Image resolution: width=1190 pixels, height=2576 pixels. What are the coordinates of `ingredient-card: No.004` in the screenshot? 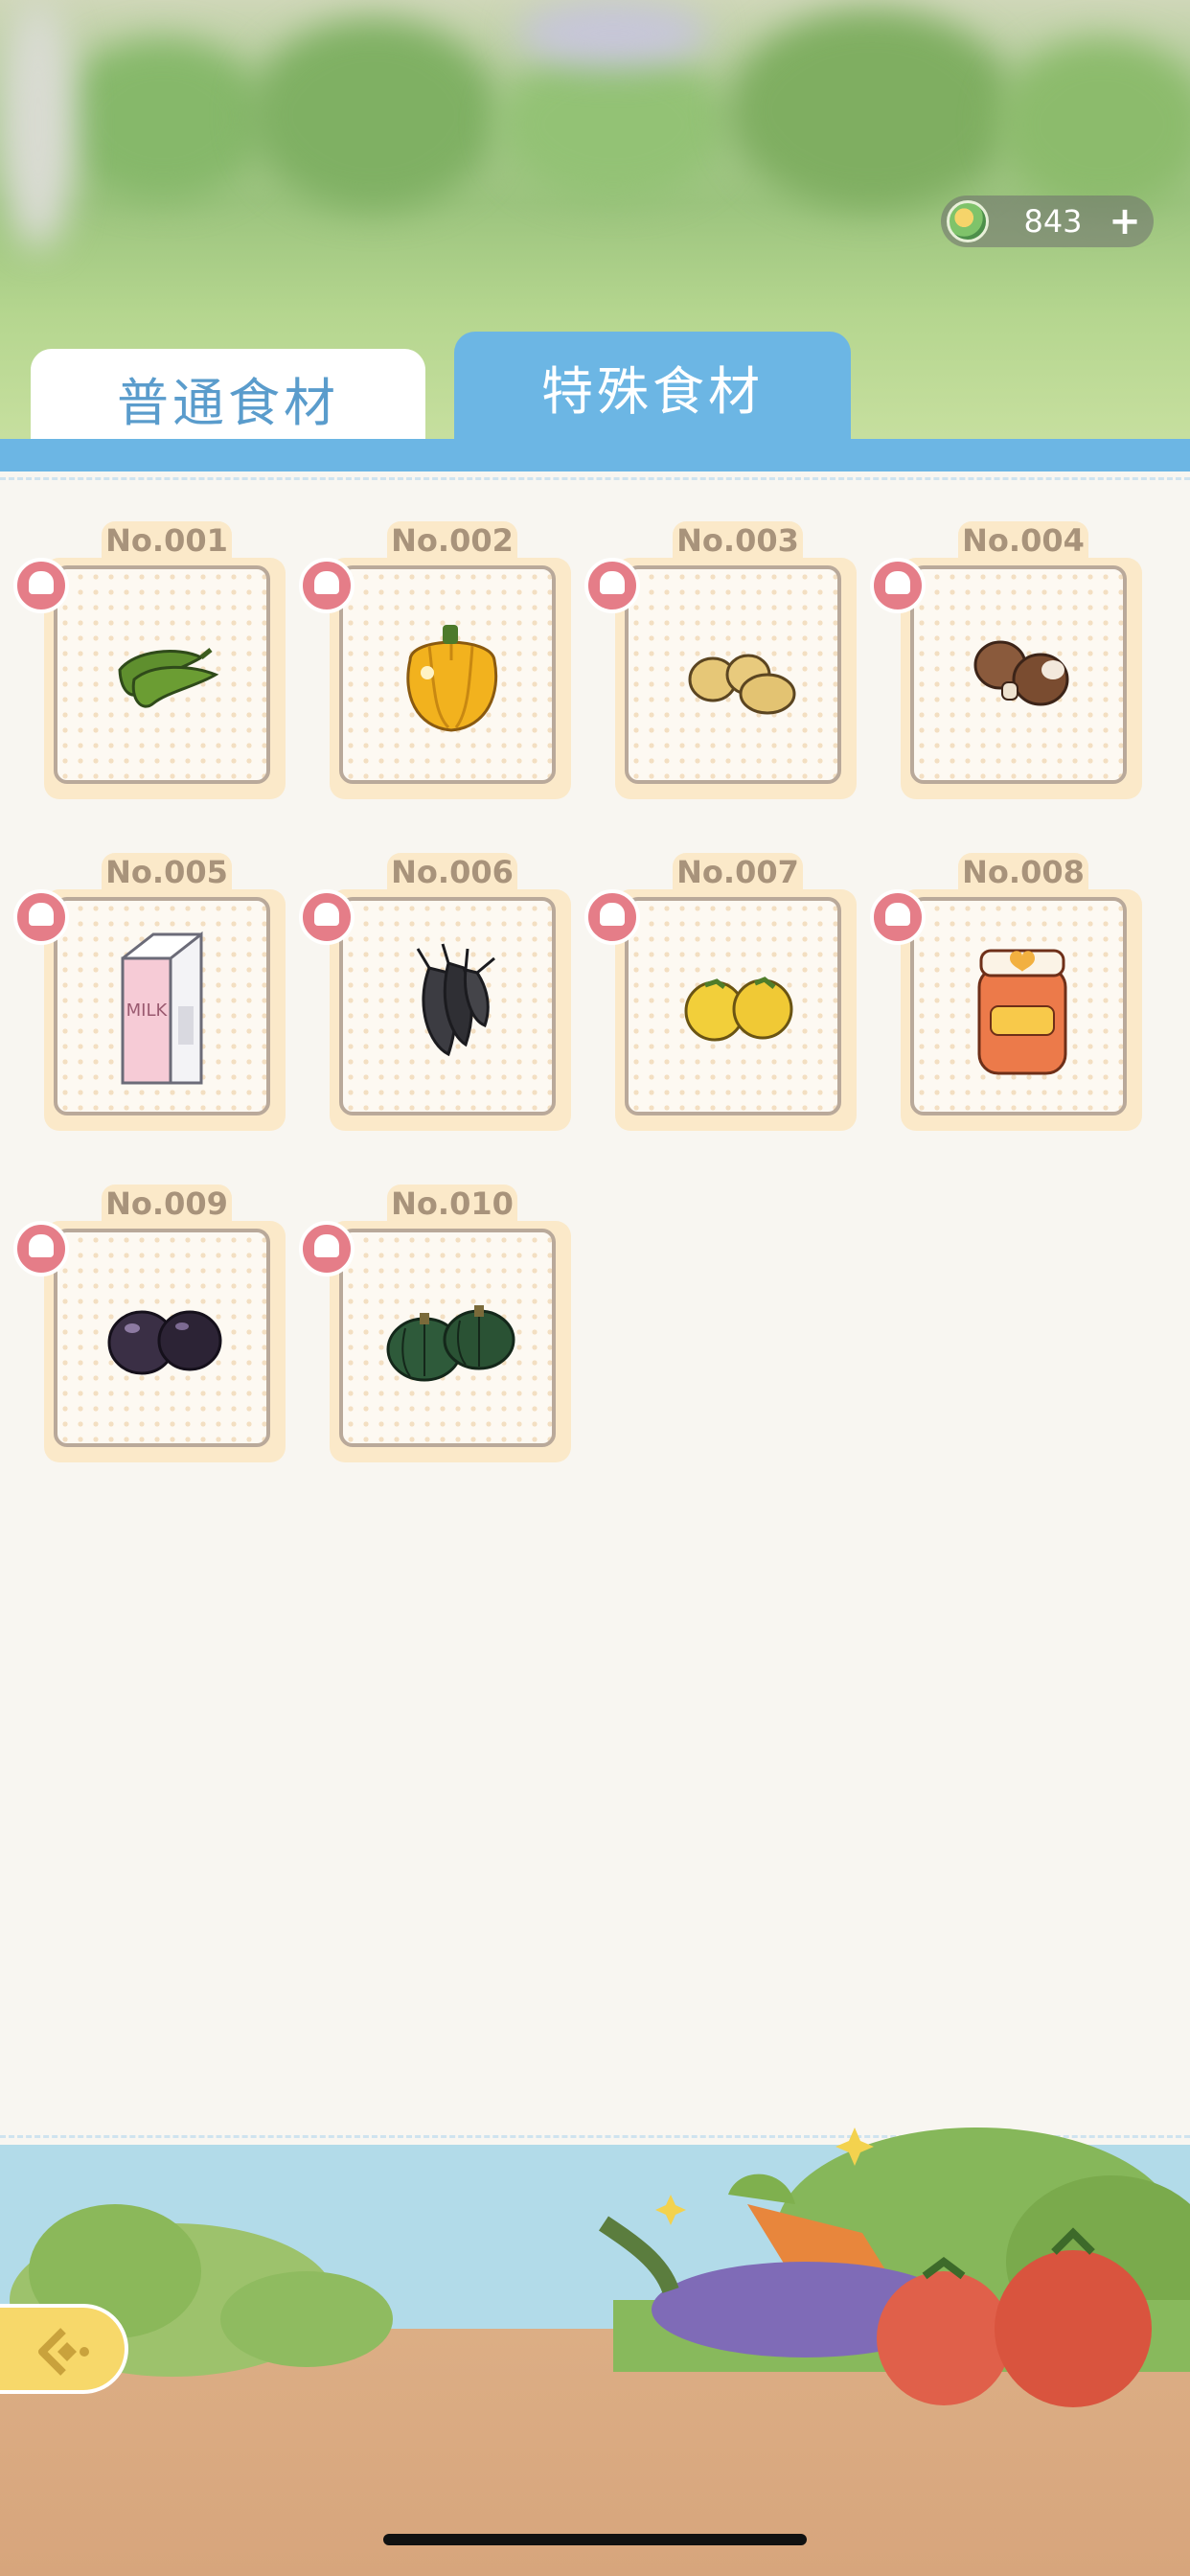 It's located at (1006, 660).